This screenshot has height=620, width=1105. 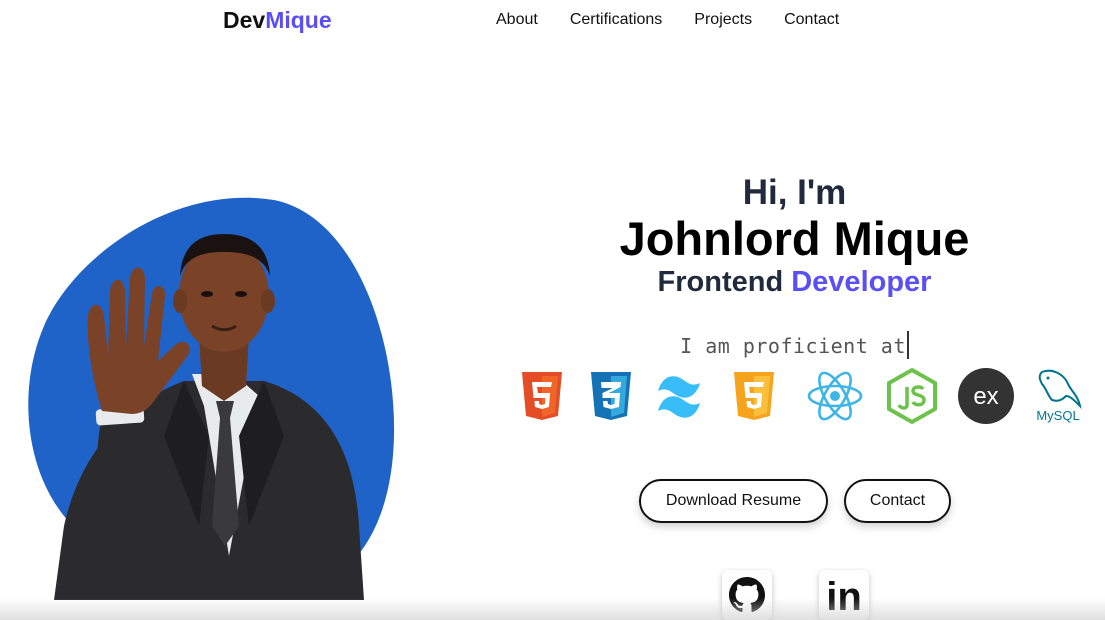 I want to click on typing-caret, so click(x=907, y=345).